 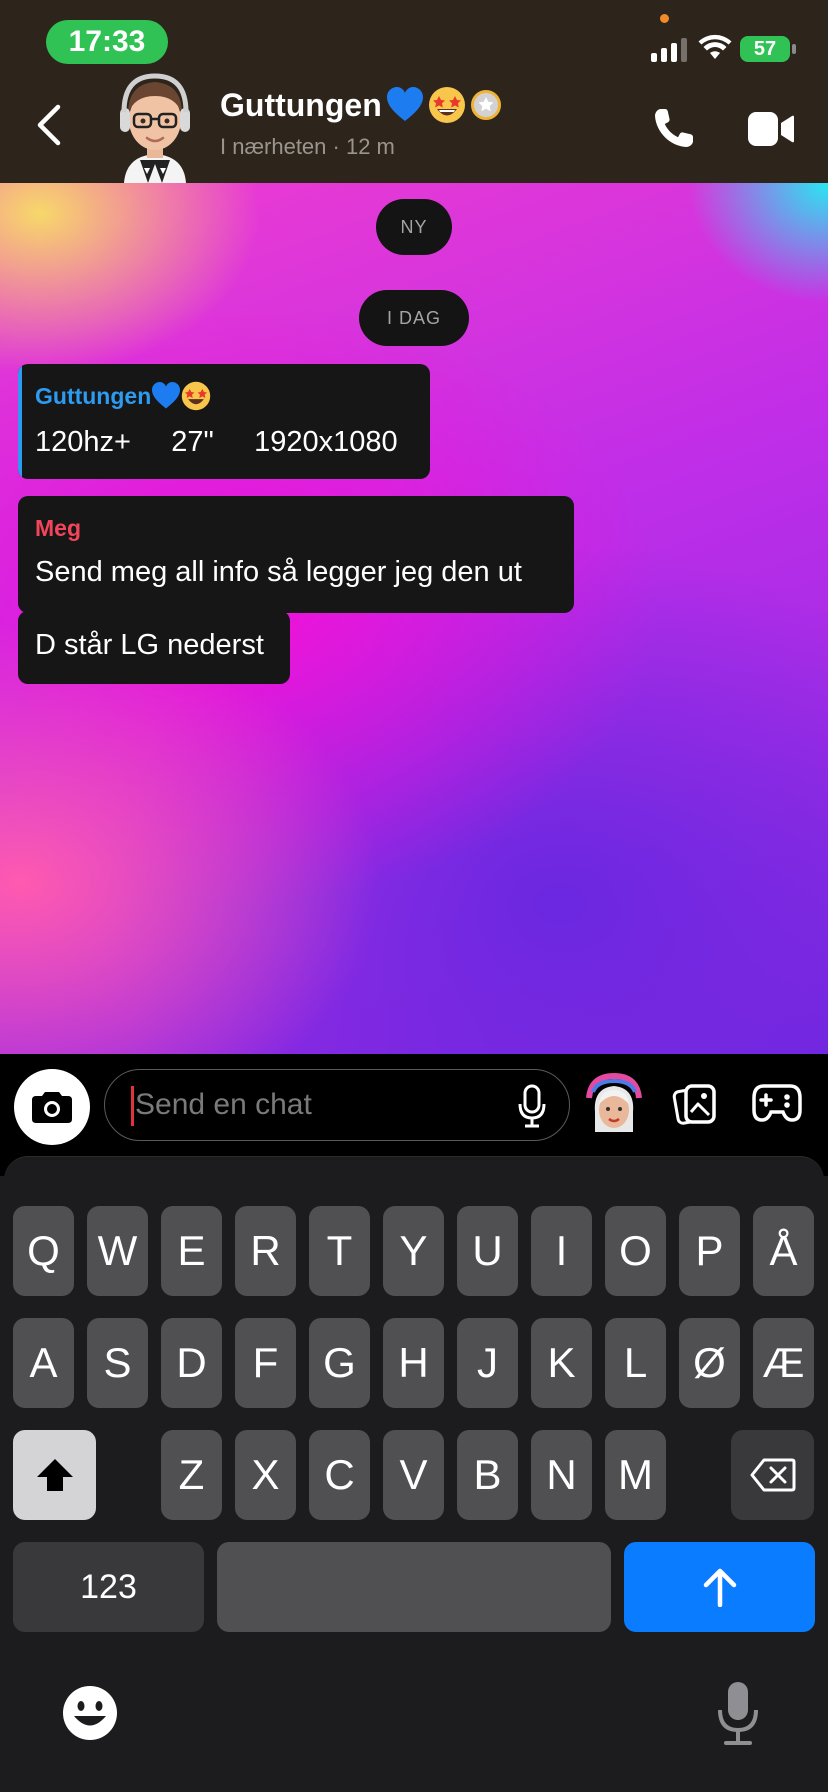 What do you see at coordinates (794, 49) in the screenshot?
I see `battery-cap` at bounding box center [794, 49].